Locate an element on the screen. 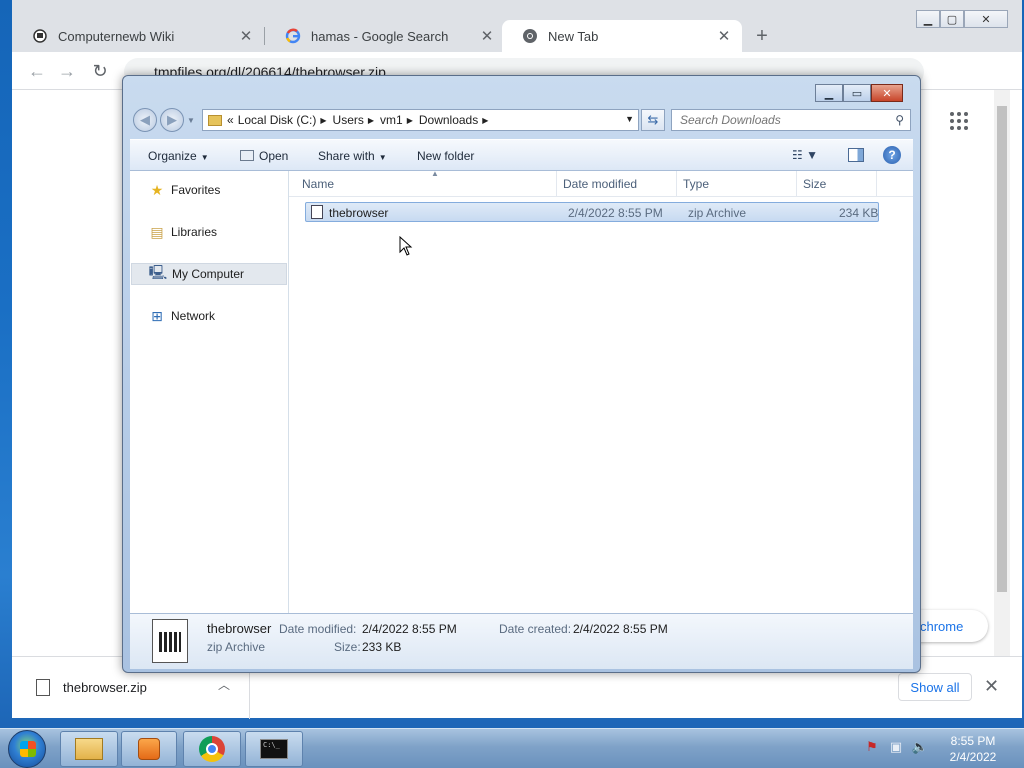 Image resolution: width=1024 pixels, height=768 pixels. tab-new-tab: New Tab ✕ is located at coordinates (622, 36).